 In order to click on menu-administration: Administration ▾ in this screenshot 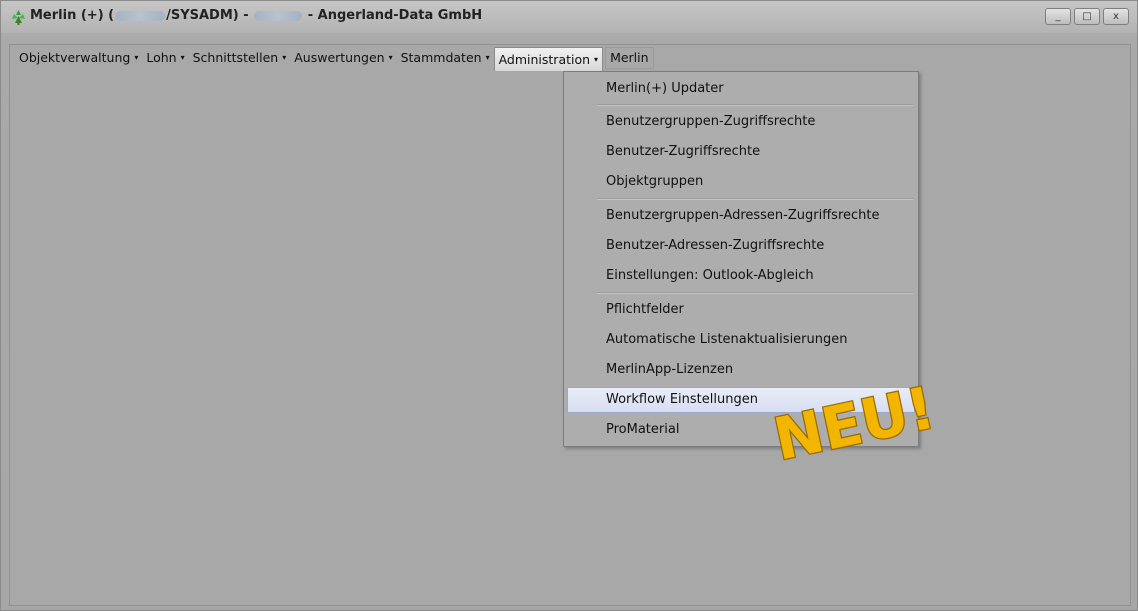, I will do `click(548, 59)`.